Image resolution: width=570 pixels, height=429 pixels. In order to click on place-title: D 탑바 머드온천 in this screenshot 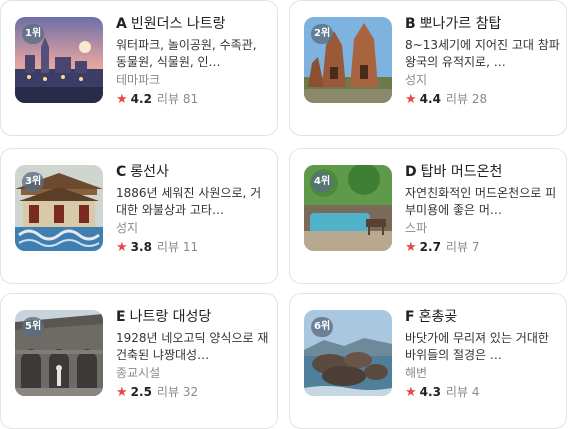, I will do `click(482, 172)`.